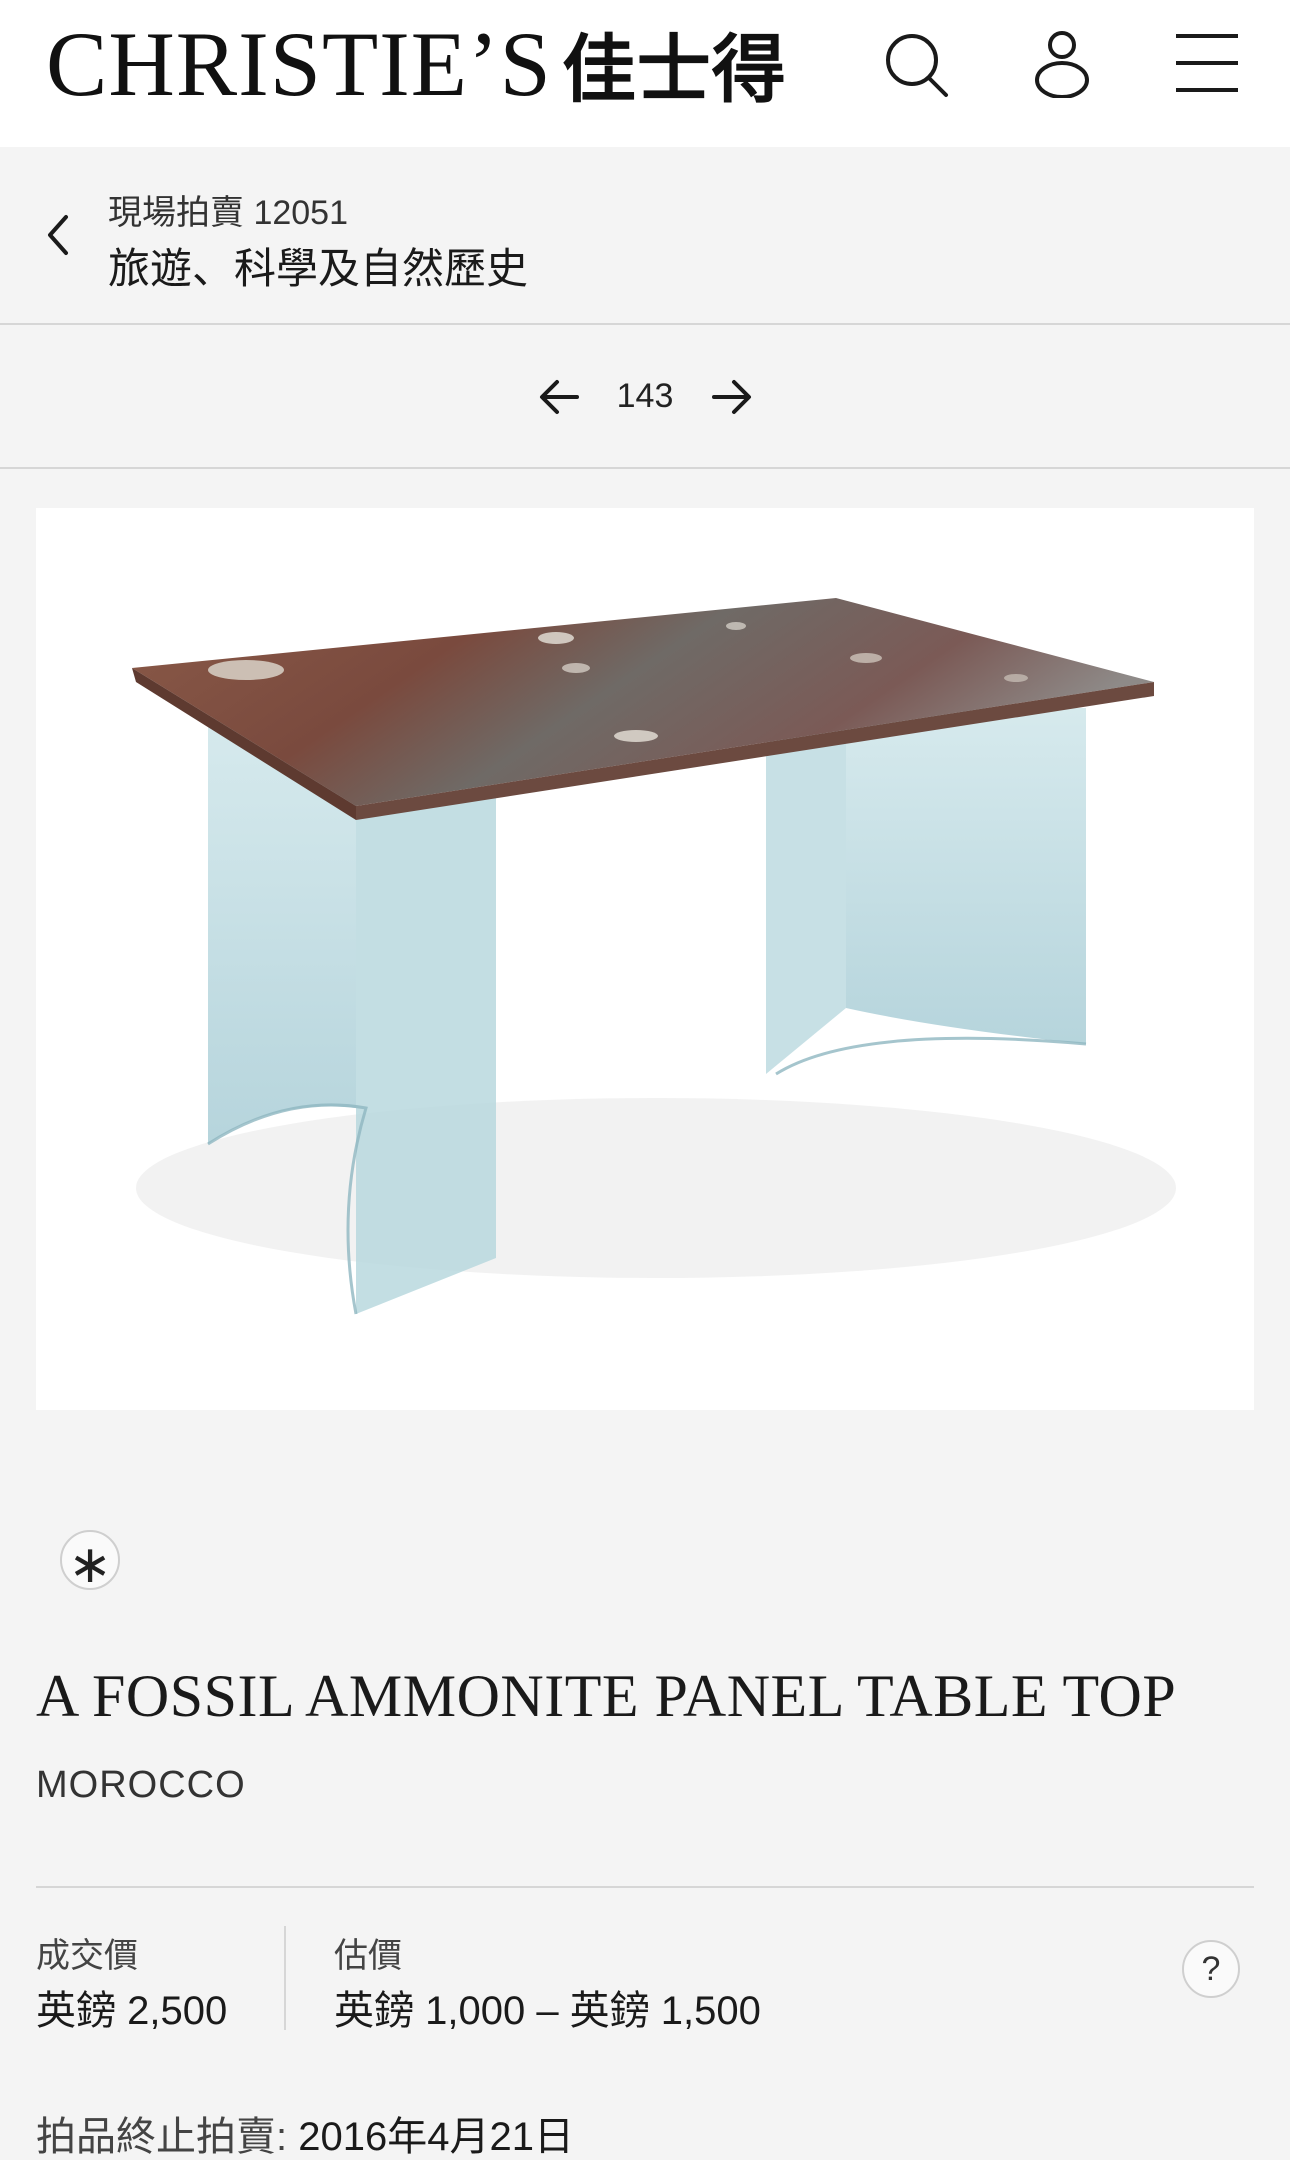 Image resolution: width=1290 pixels, height=2160 pixels. What do you see at coordinates (228, 209) in the screenshot?
I see `sale-number-label: 現場拍賣 12051` at bounding box center [228, 209].